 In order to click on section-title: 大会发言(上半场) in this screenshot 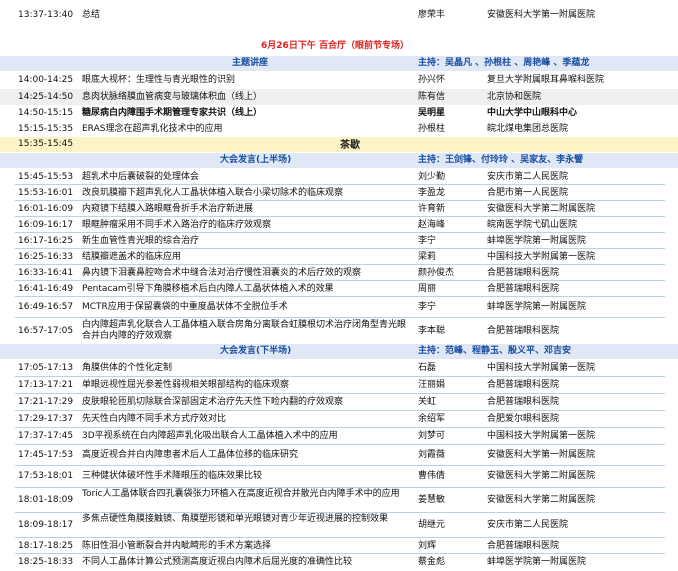, I will do `click(256, 160)`.